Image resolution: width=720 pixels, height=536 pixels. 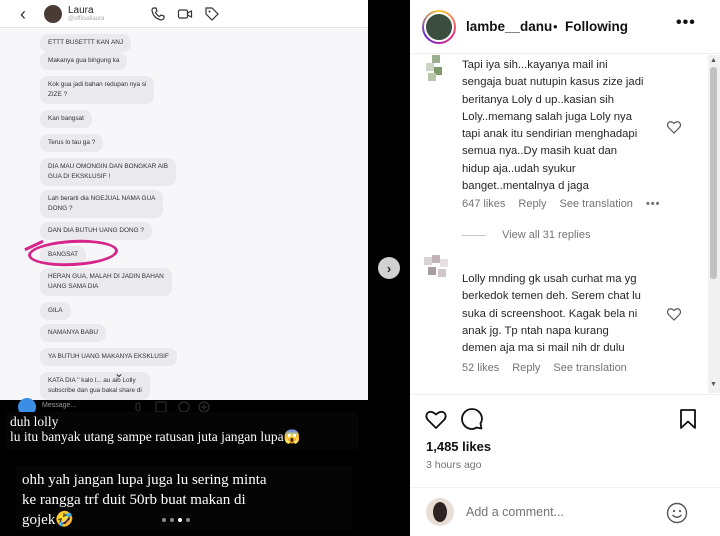 What do you see at coordinates (176, 520) in the screenshot?
I see `slide-indicator` at bounding box center [176, 520].